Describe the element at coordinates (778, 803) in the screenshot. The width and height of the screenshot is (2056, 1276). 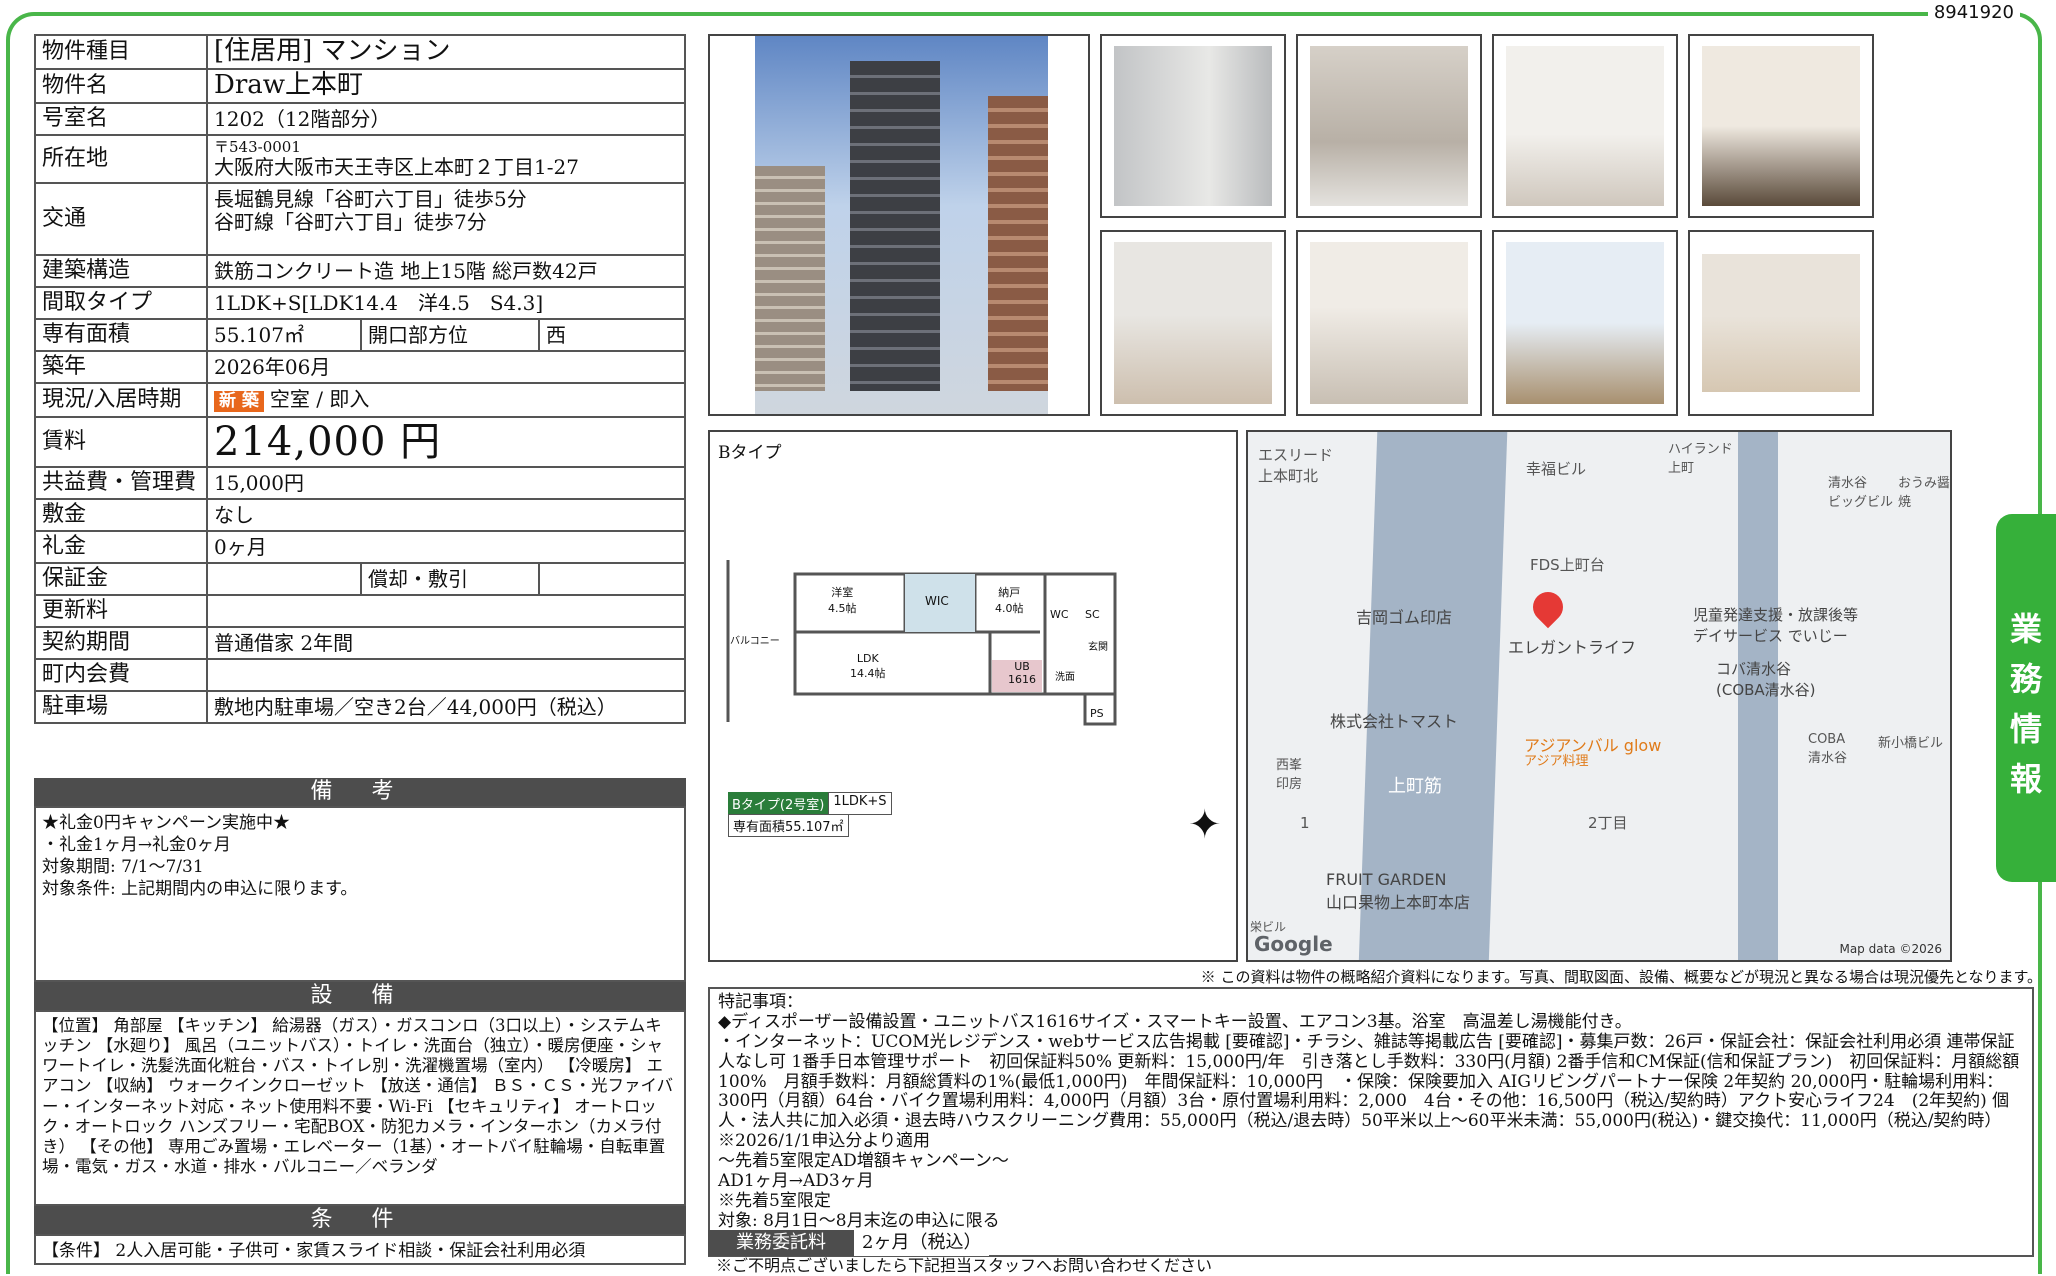
I see `type-tag: Bタイプ(2号室)` at that location.